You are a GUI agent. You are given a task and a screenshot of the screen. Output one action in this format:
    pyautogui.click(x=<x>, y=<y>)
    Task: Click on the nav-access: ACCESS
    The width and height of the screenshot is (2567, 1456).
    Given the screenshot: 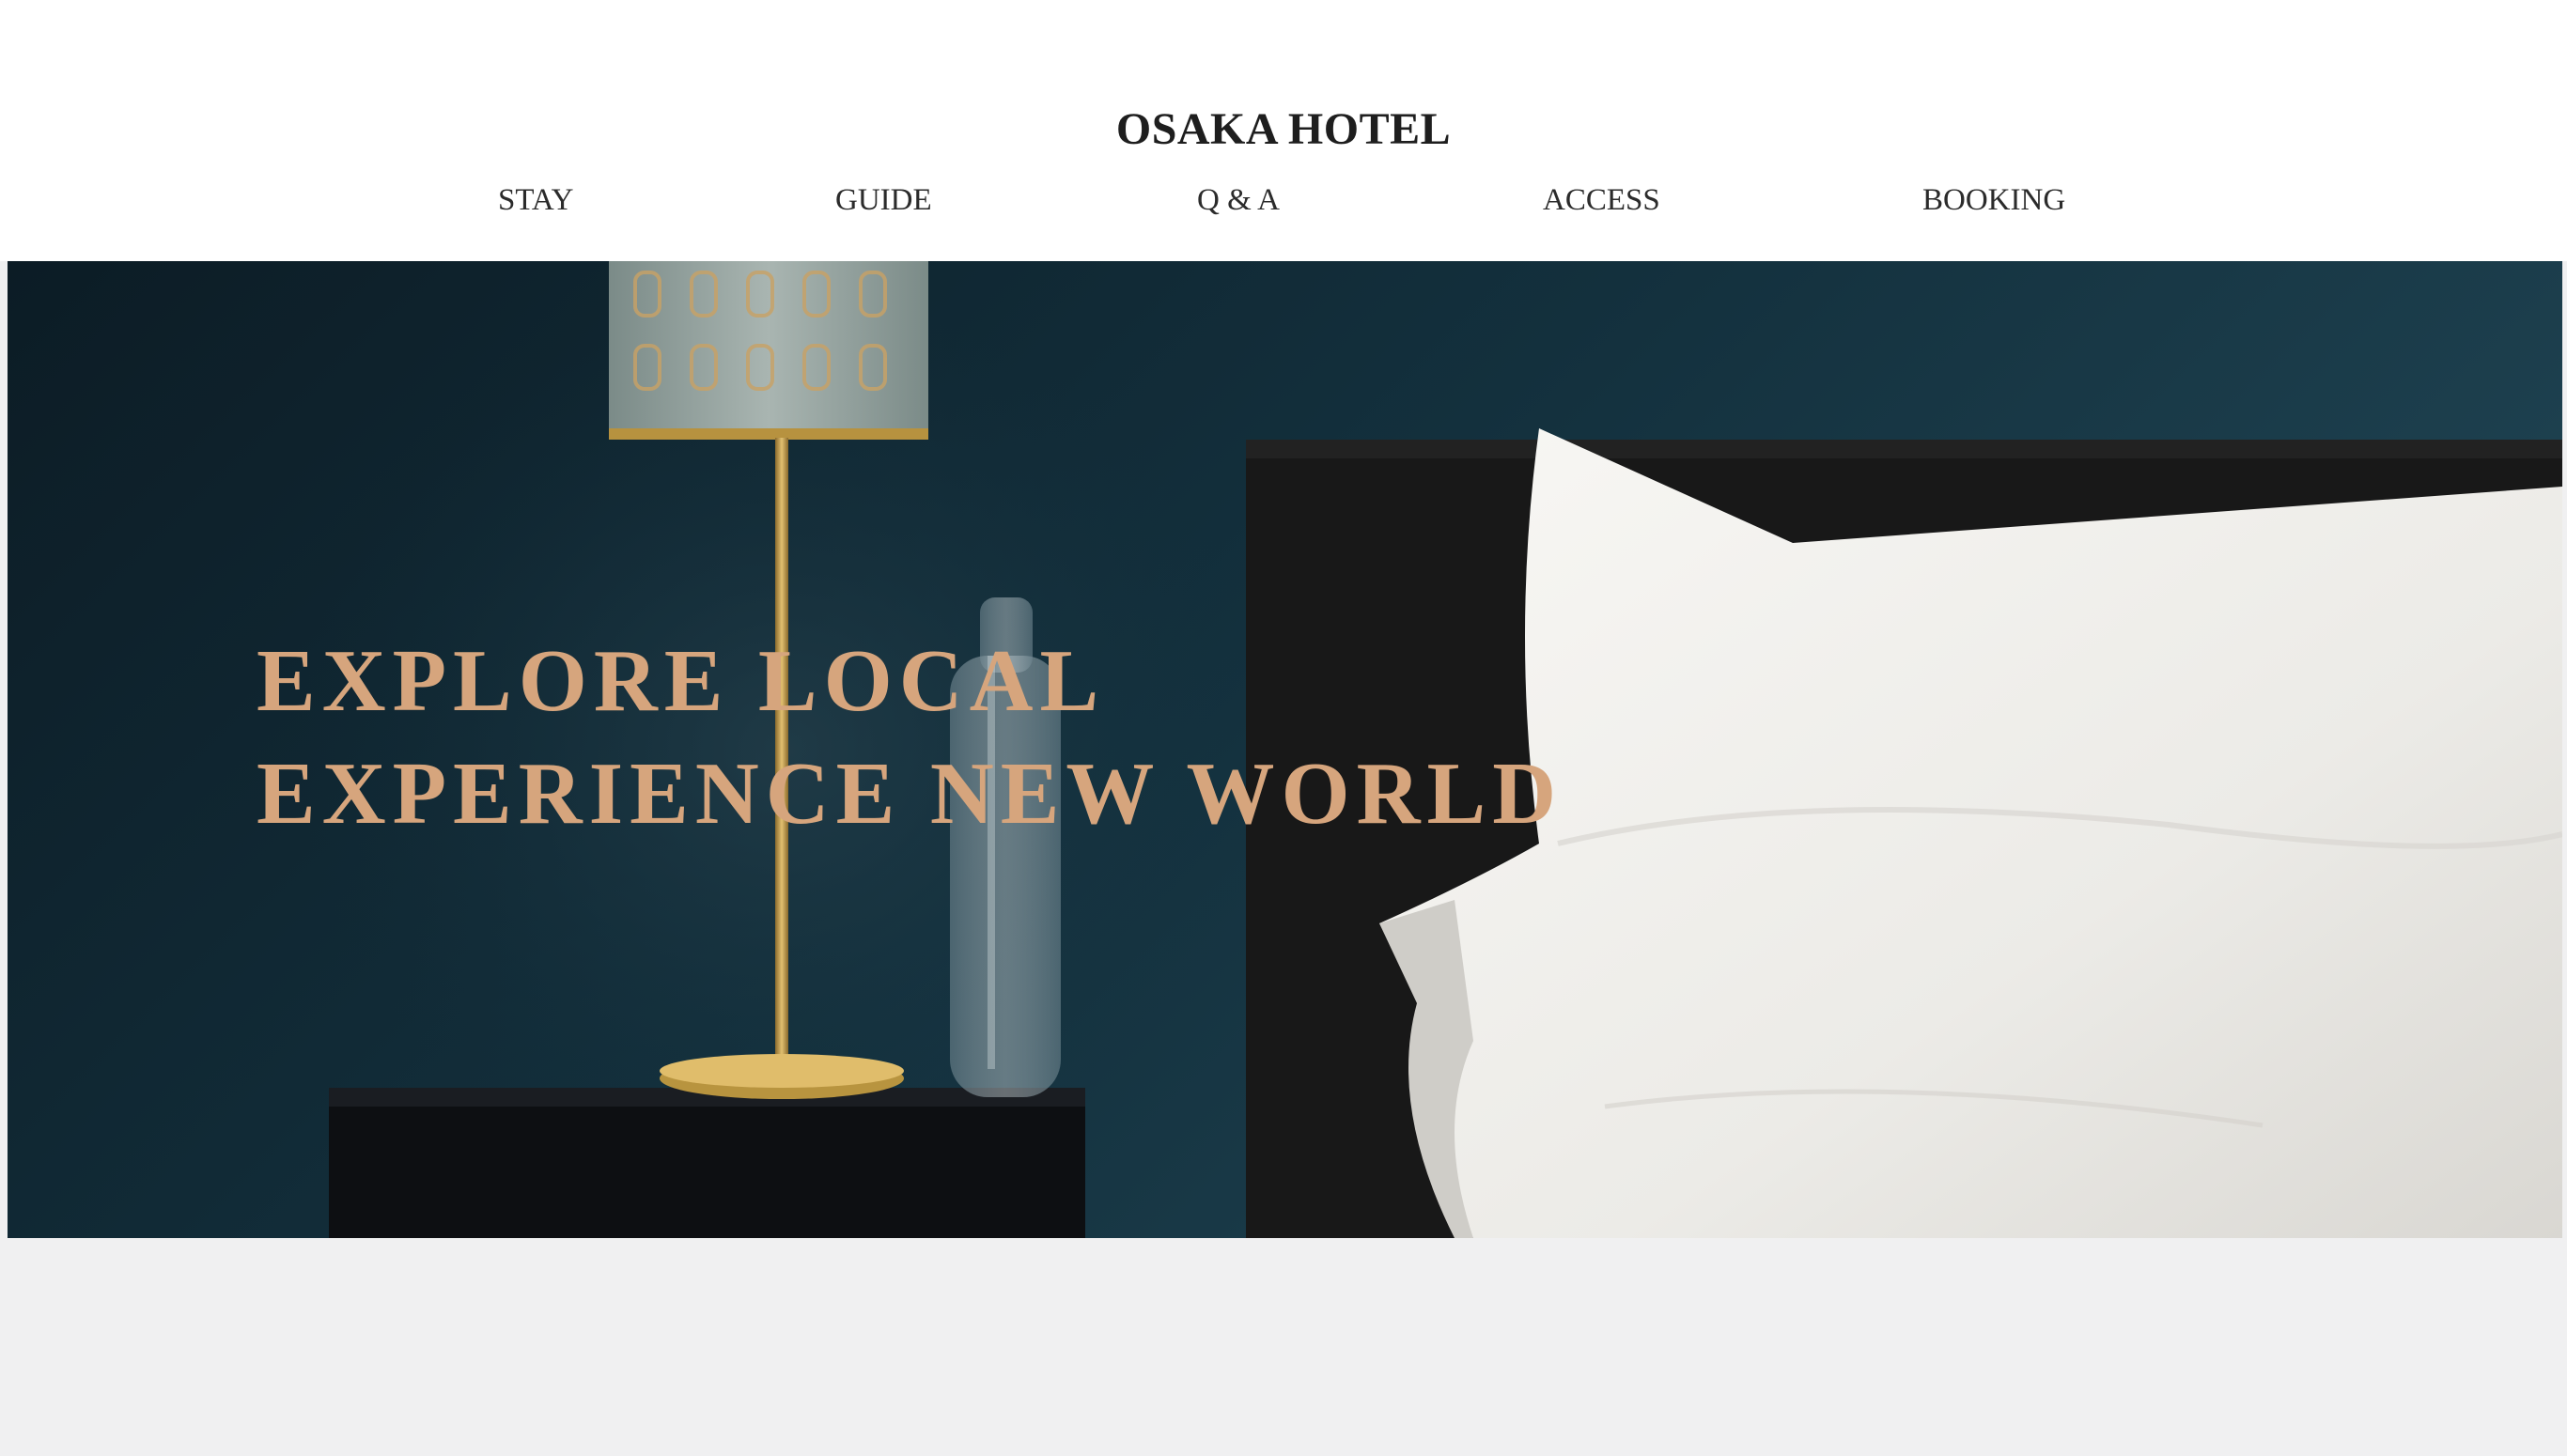 What is the action you would take?
    pyautogui.click(x=1601, y=200)
    